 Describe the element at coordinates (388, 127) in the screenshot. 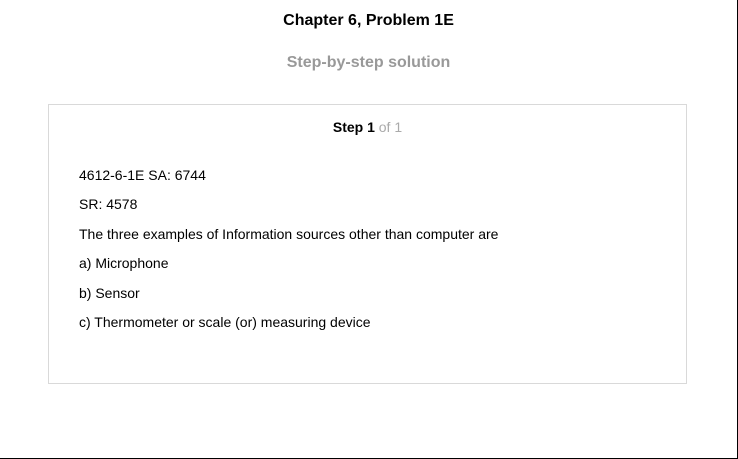

I see `step-count: of 1` at that location.